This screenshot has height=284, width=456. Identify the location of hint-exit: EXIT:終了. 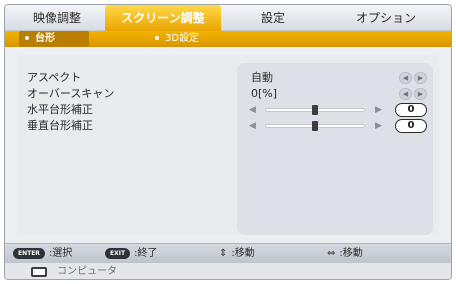
(131, 254).